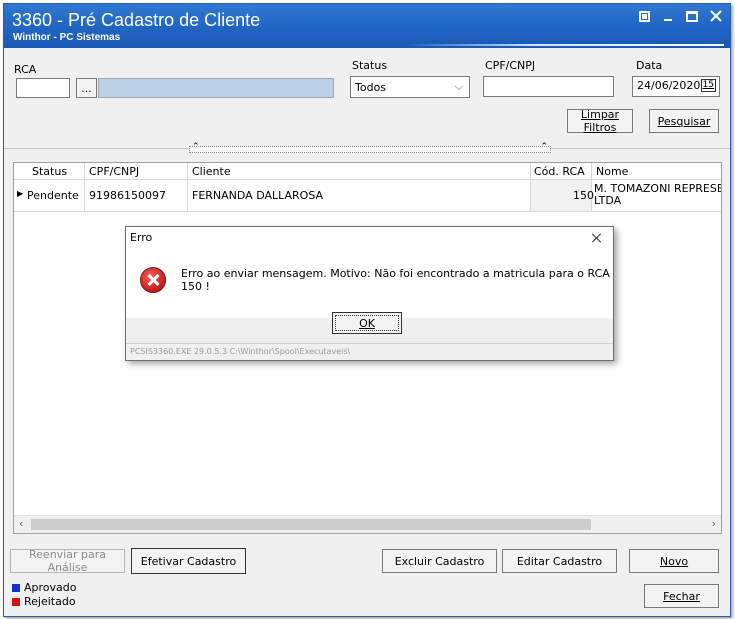 This screenshot has height=619, width=735. What do you see at coordinates (544, 147) in the screenshot?
I see `collapse-up-icon-right: ⌃` at bounding box center [544, 147].